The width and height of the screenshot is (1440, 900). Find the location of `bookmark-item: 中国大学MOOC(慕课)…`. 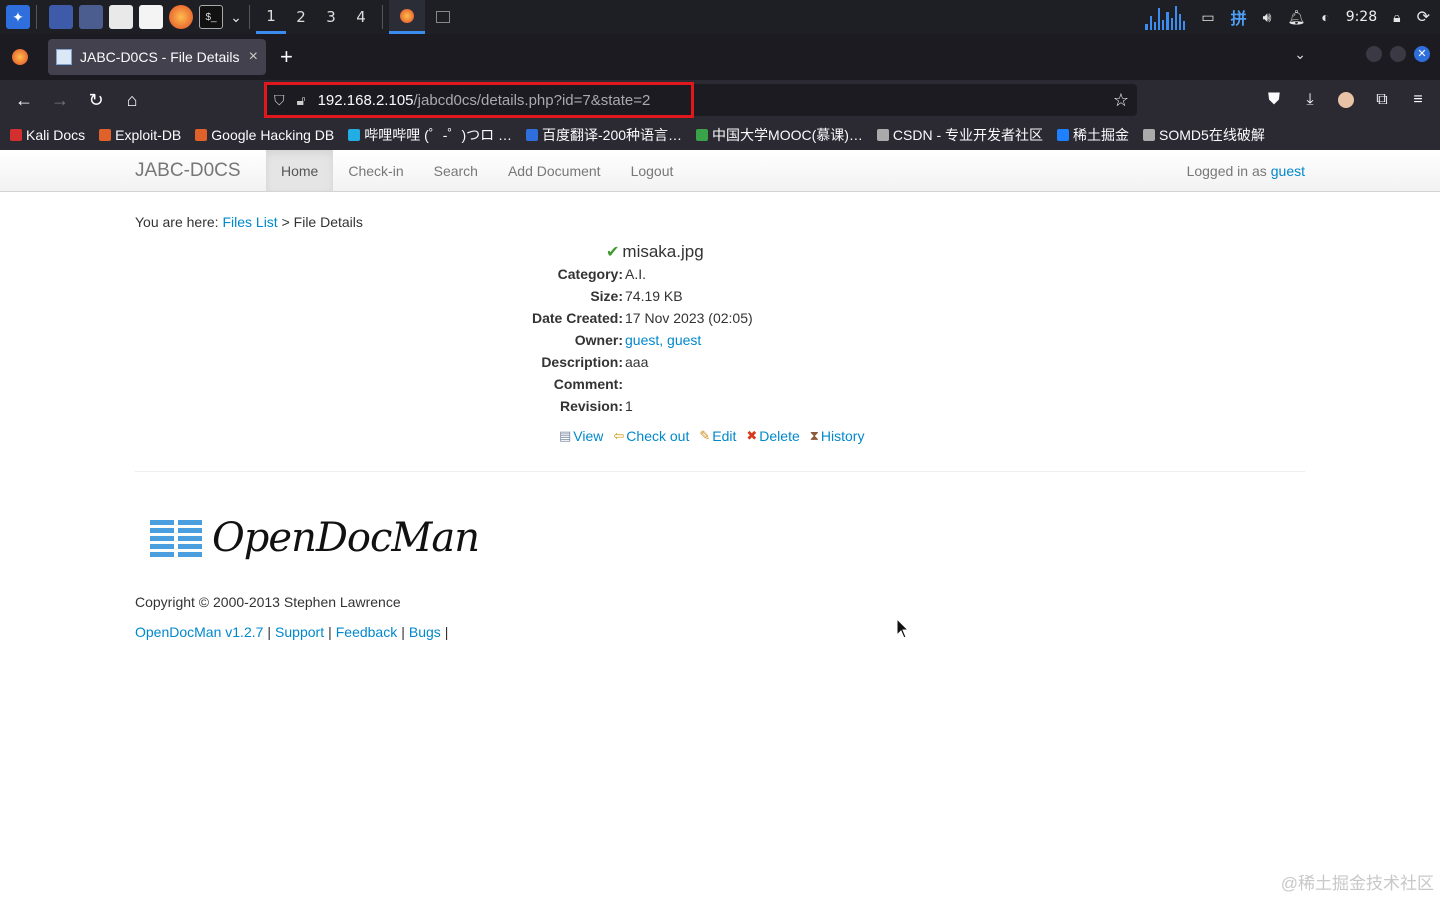

bookmark-item: 中国大学MOOC(慕课)… is located at coordinates (779, 135).